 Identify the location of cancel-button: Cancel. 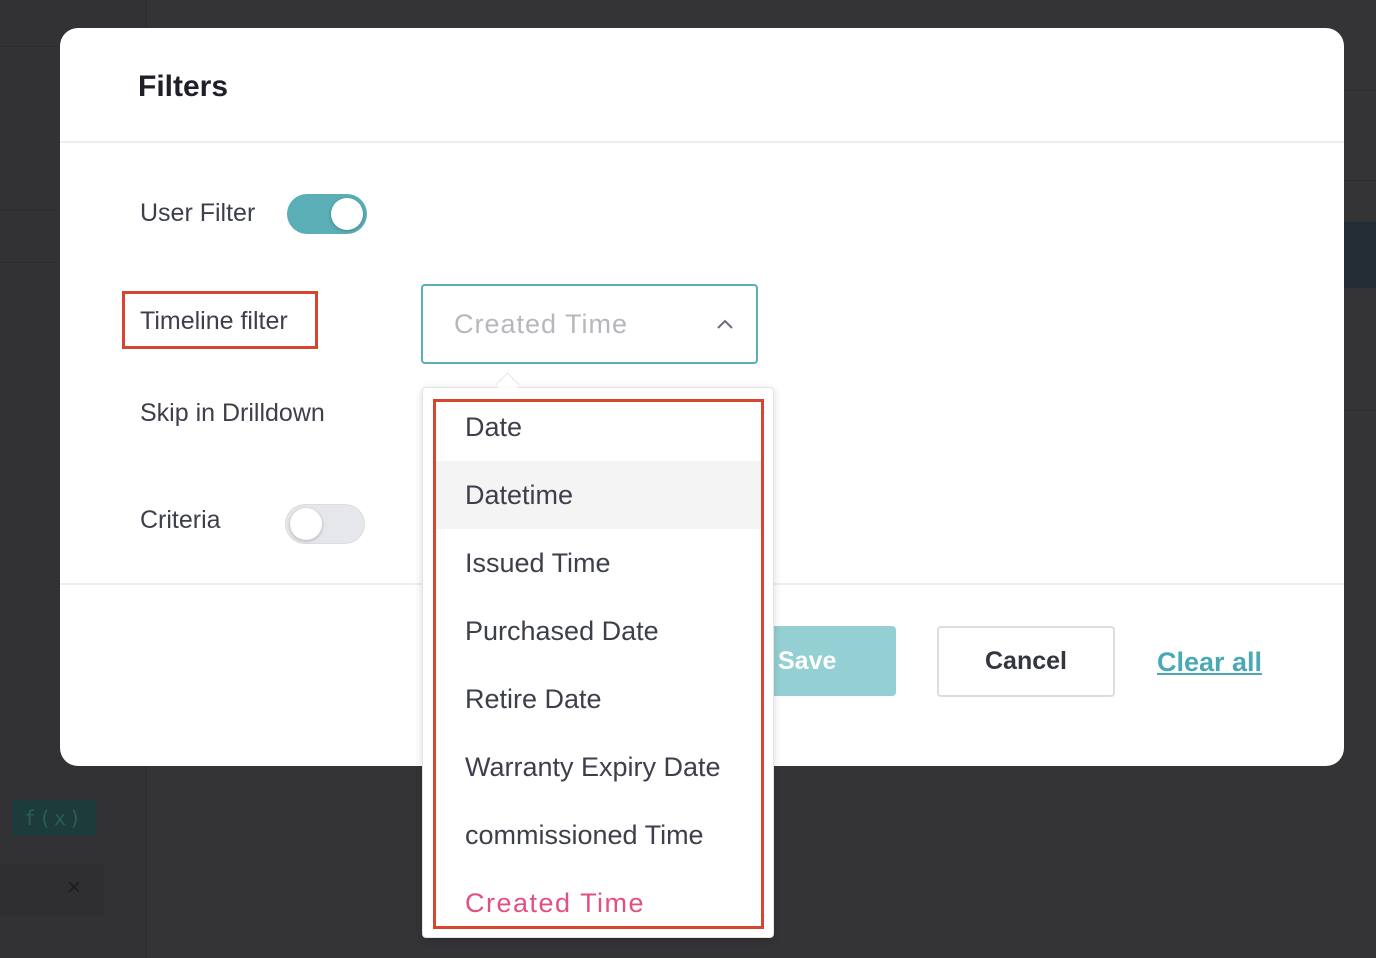
(1026, 661).